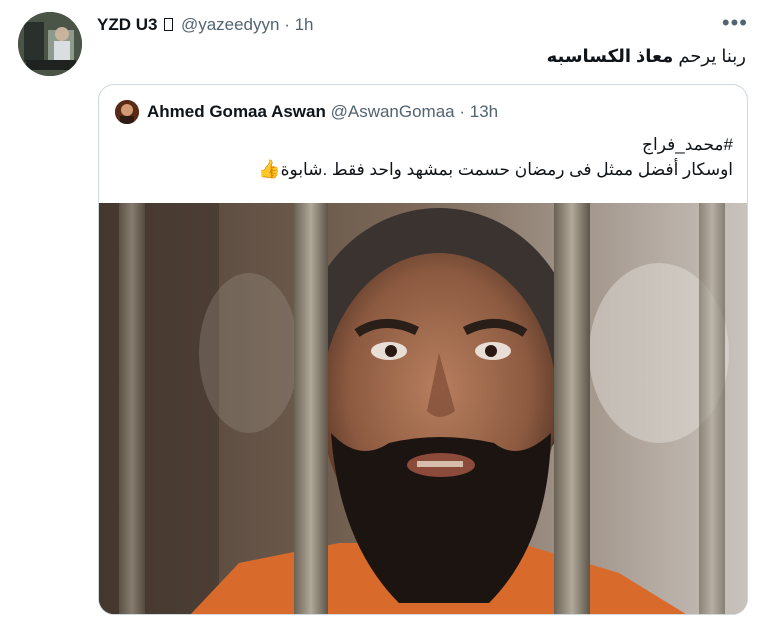  Describe the element at coordinates (269, 169) in the screenshot. I see `thumbs-up-icon: 👍` at that location.